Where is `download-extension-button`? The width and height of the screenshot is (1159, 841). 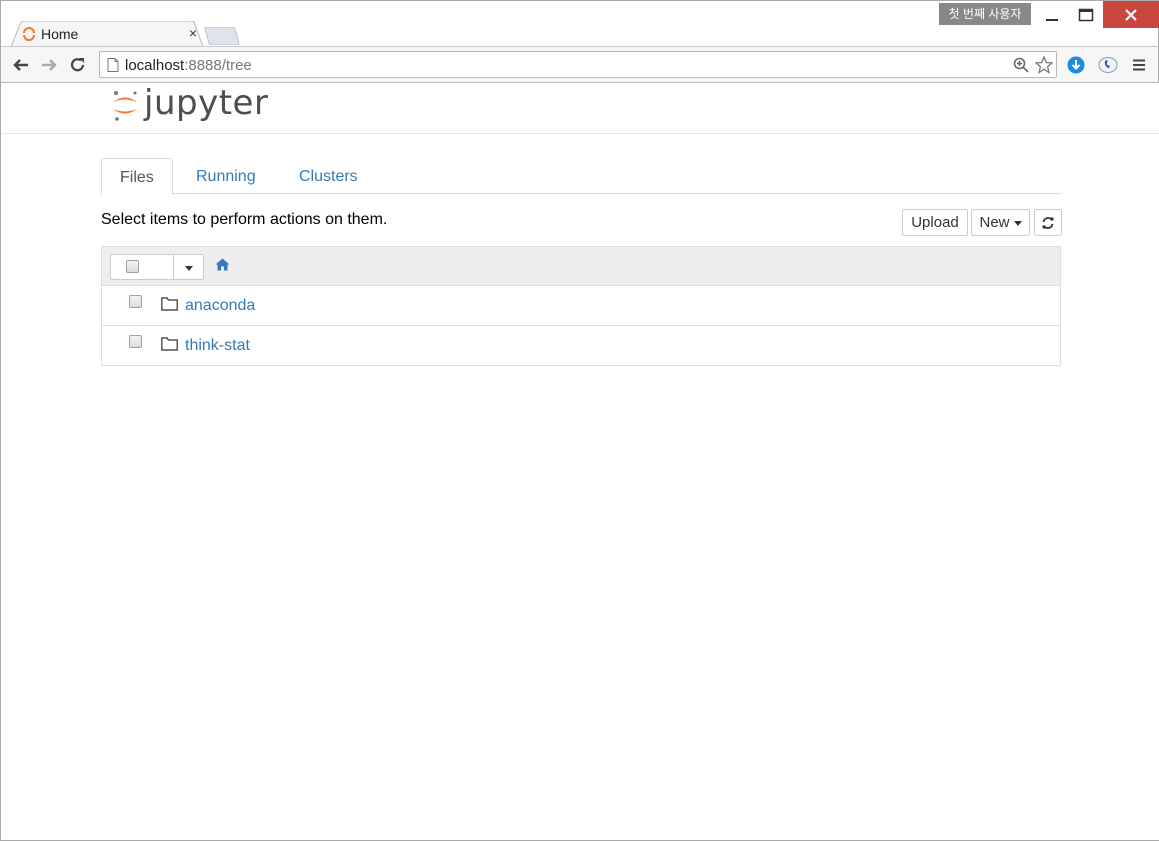 download-extension-button is located at coordinates (1076, 65).